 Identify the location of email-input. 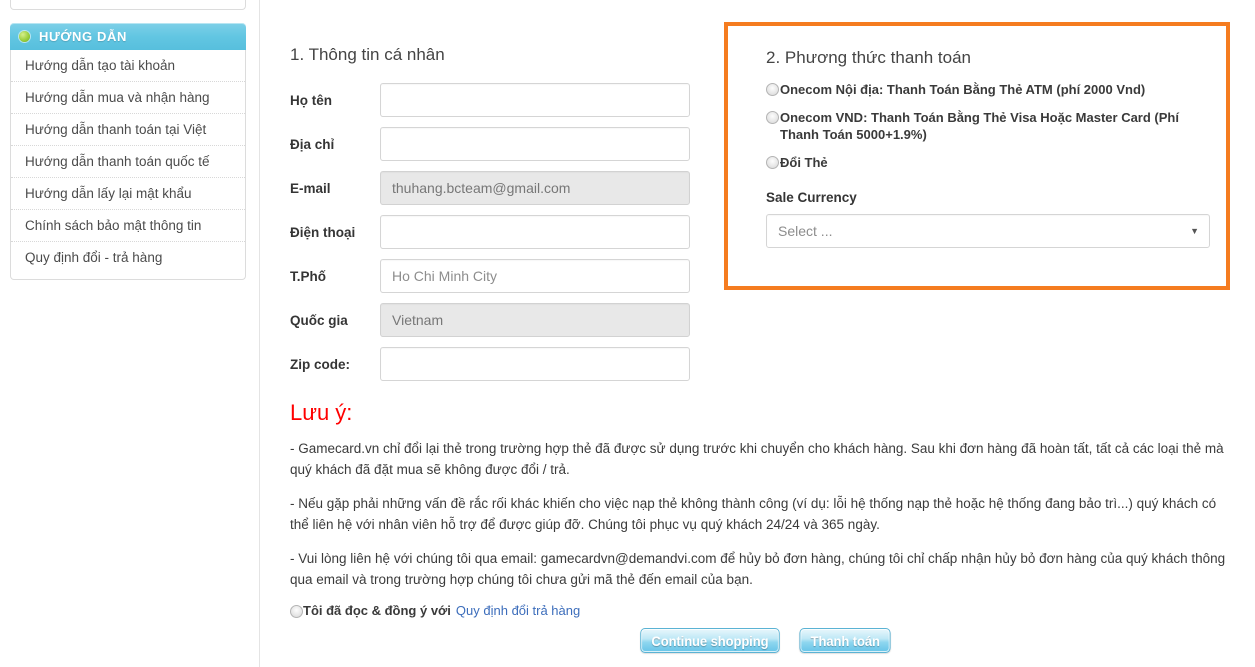
(535, 188).